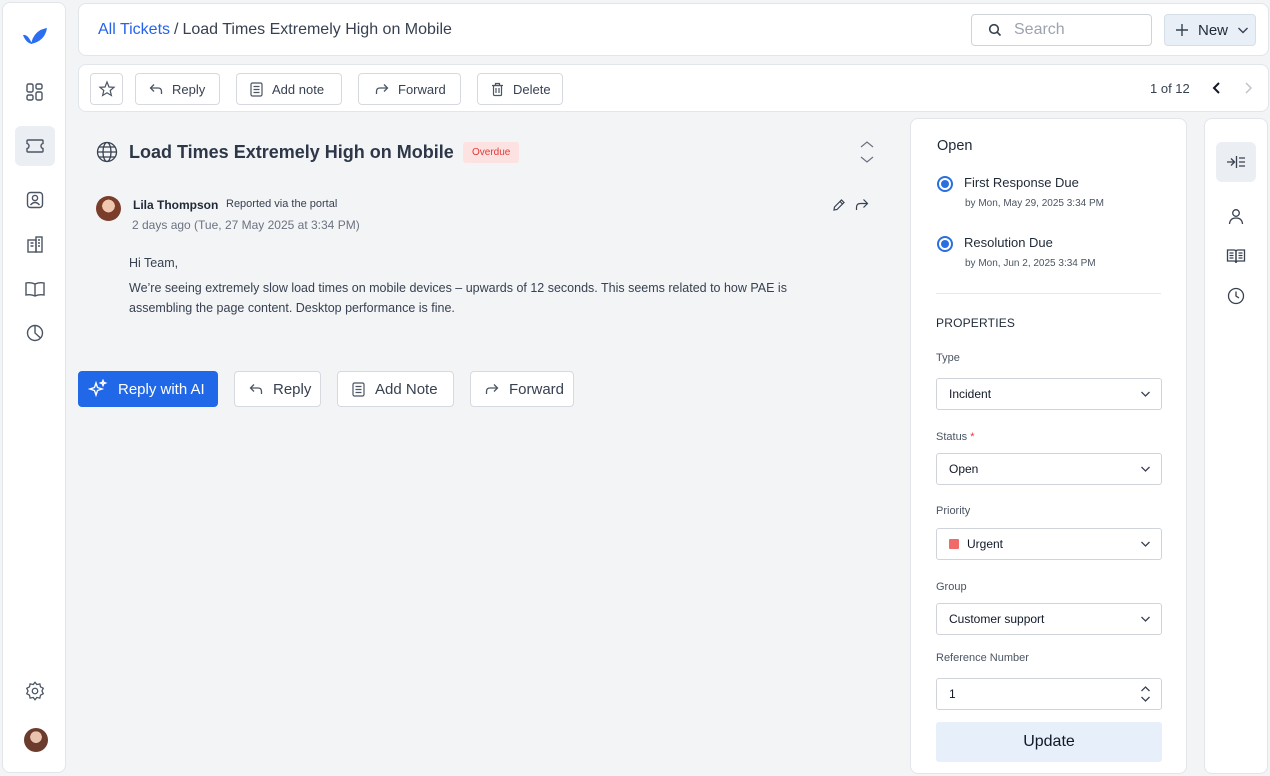  I want to click on reference-number-value: 1, so click(952, 694).